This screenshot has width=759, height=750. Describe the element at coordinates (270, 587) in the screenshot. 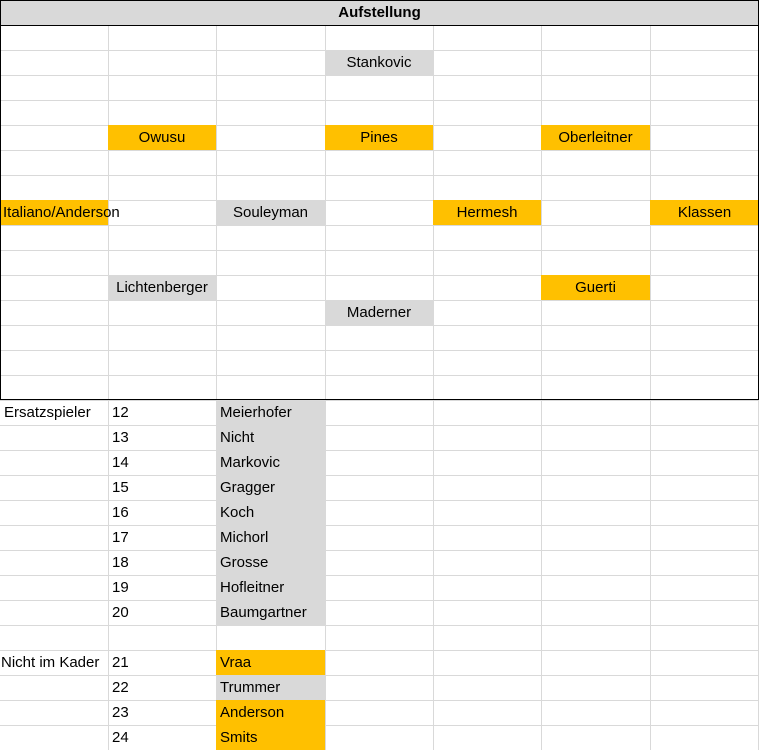

I see `substitute-name: Hofleitner` at that location.